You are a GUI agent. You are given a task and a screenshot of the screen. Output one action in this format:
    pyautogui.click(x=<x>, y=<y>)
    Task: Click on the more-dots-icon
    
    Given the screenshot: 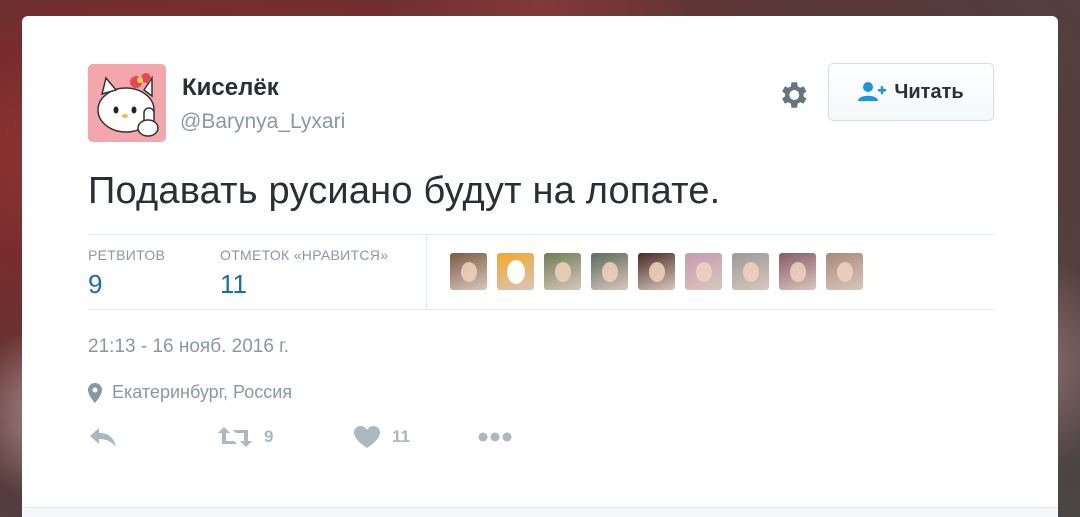 What is the action you would take?
    pyautogui.click(x=495, y=437)
    